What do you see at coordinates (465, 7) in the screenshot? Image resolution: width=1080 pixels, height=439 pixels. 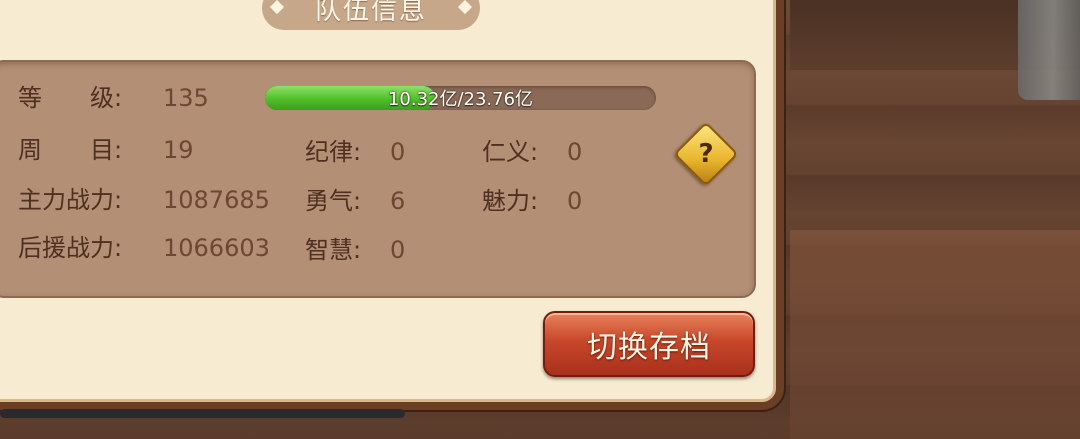 I see `title-diamond-right-icon` at bounding box center [465, 7].